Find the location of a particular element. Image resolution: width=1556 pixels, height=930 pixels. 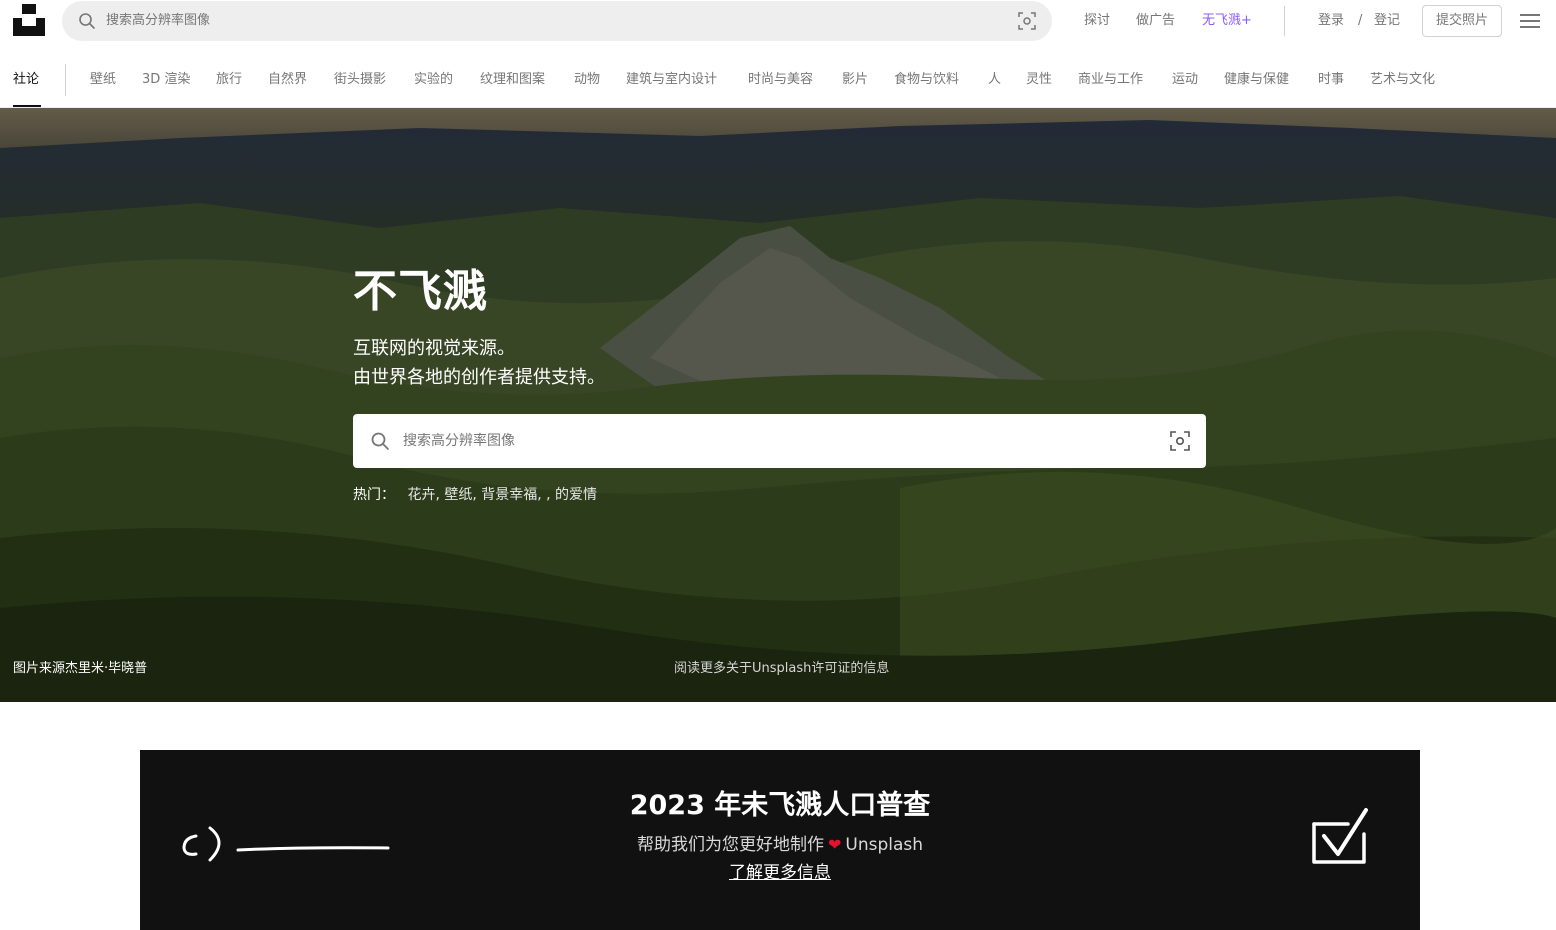

topic-tab: 自然界 is located at coordinates (287, 80).